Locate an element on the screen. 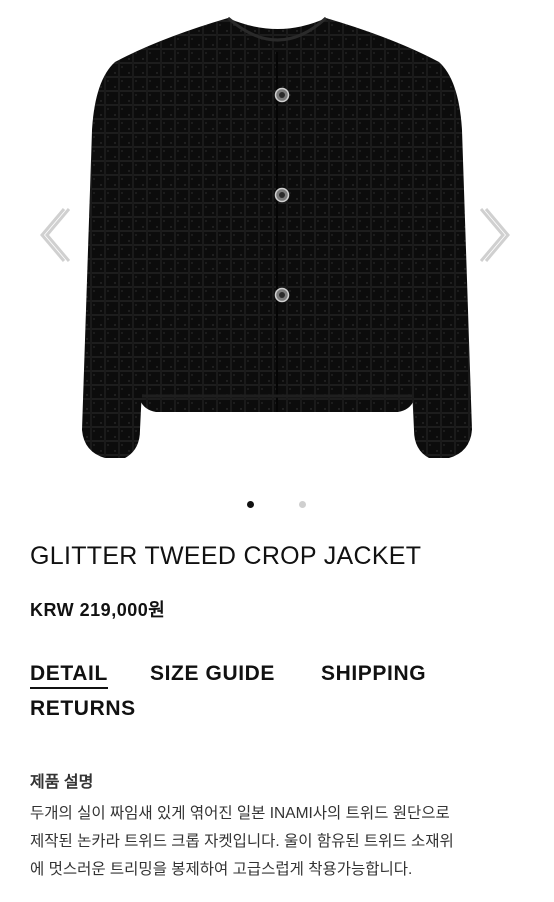 The image size is (554, 902). chevron-left-icon is located at coordinates (55, 235).